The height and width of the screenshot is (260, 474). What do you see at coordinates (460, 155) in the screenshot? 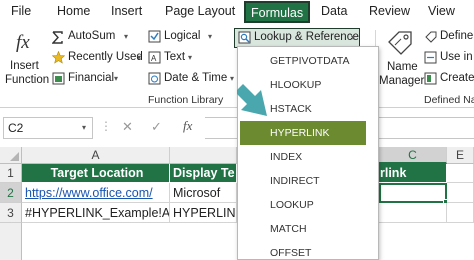
I see `column-header-e: E` at bounding box center [460, 155].